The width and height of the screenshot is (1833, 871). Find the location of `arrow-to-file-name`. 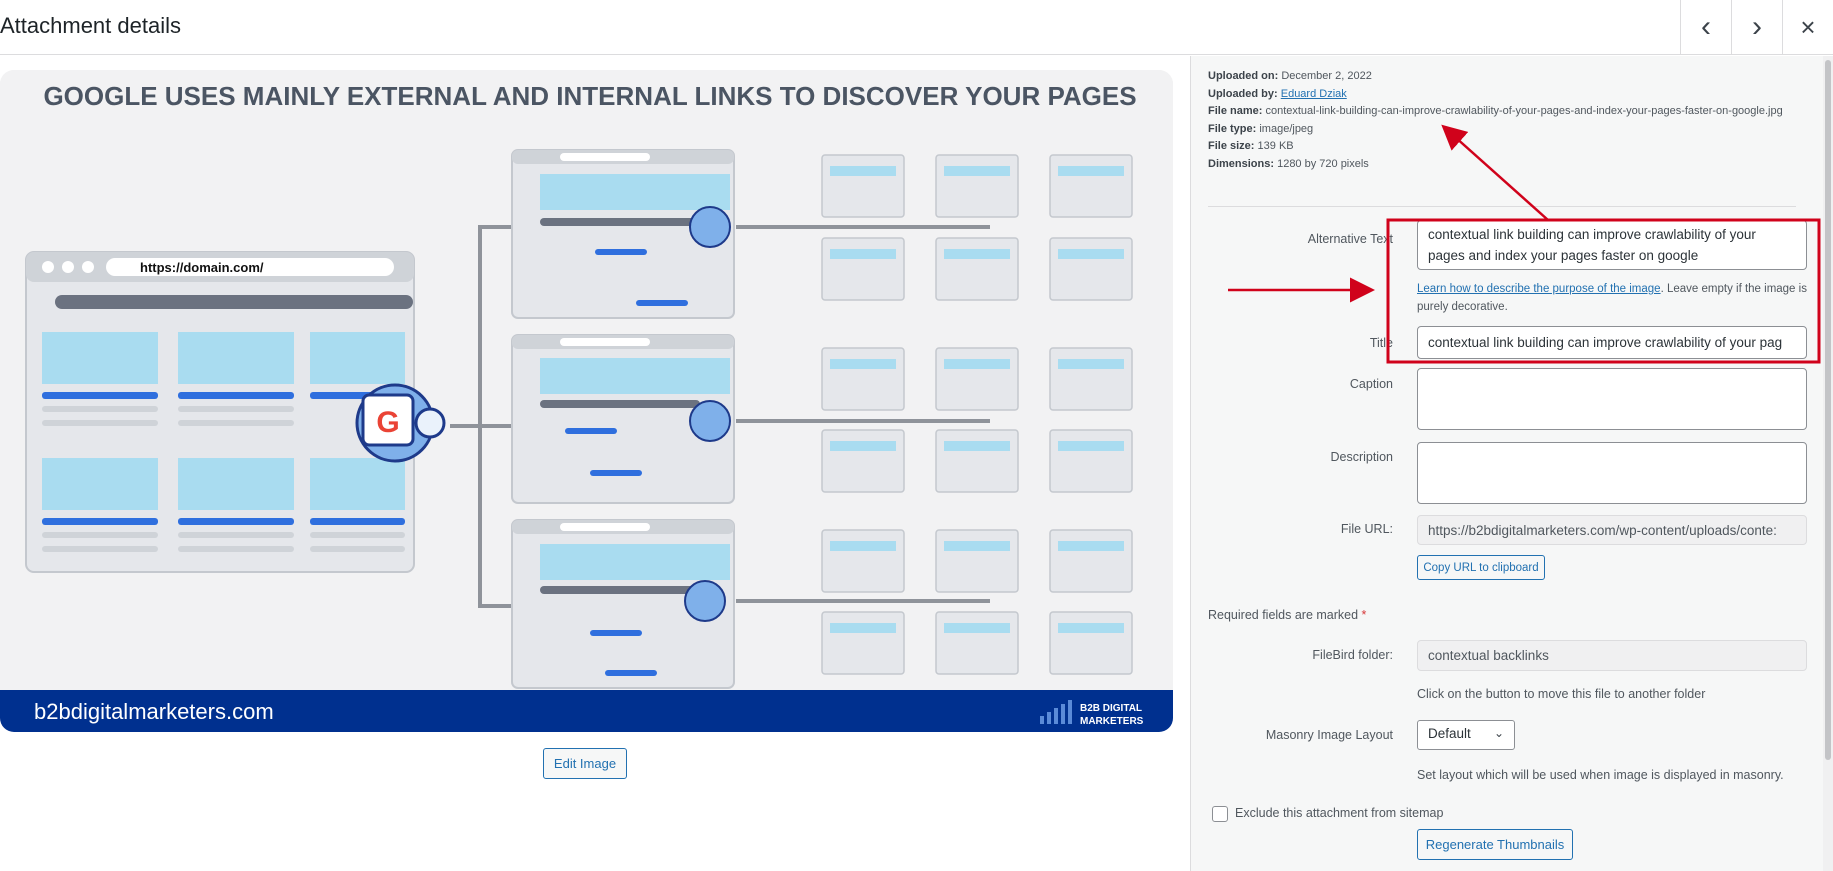

arrow-to-file-name is located at coordinates (1495, 172).